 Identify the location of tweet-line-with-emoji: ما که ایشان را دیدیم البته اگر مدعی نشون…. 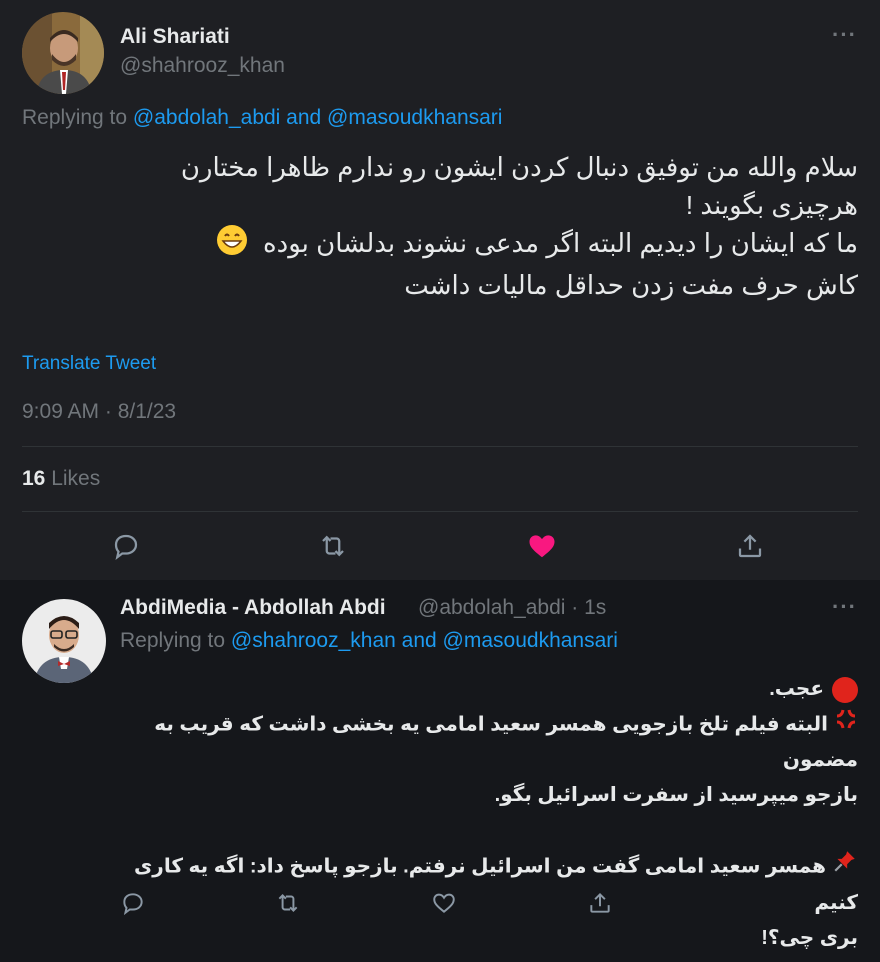
(438, 245).